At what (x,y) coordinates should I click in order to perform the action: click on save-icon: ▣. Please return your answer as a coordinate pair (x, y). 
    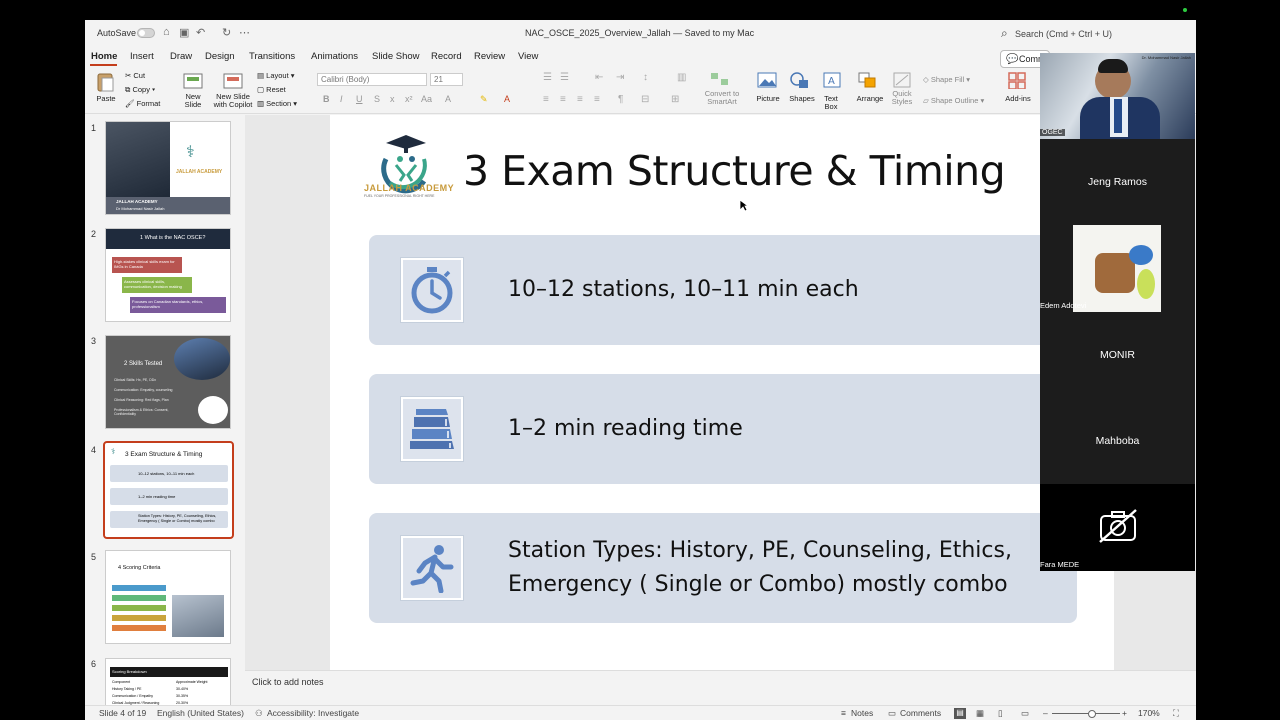
    Looking at the image, I should click on (184, 32).